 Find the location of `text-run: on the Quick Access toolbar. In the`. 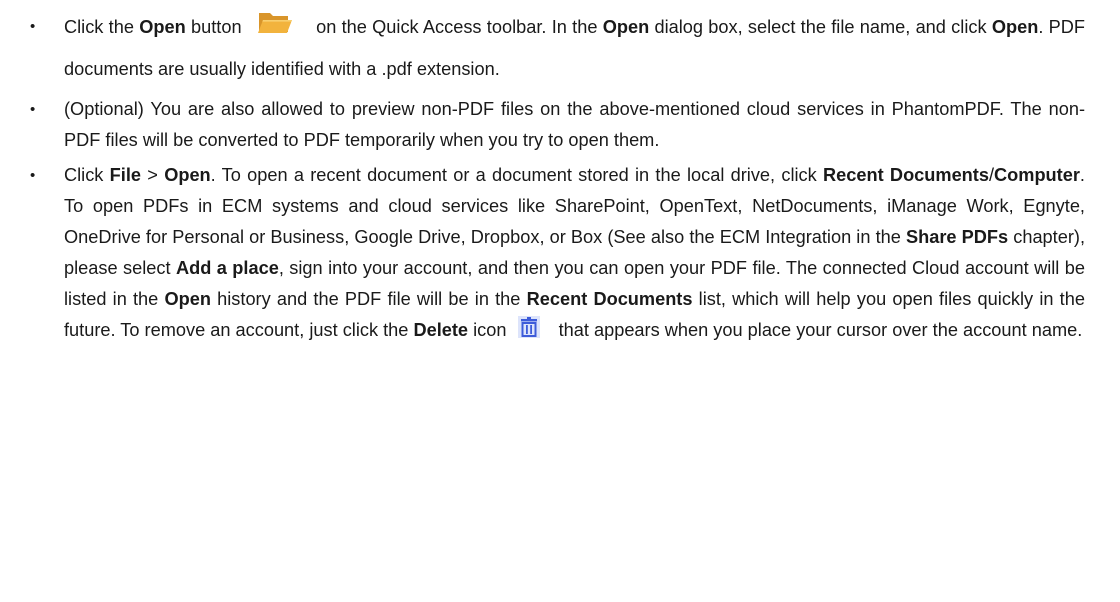

text-run: on the Quick Access toolbar. In the is located at coordinates (456, 27).